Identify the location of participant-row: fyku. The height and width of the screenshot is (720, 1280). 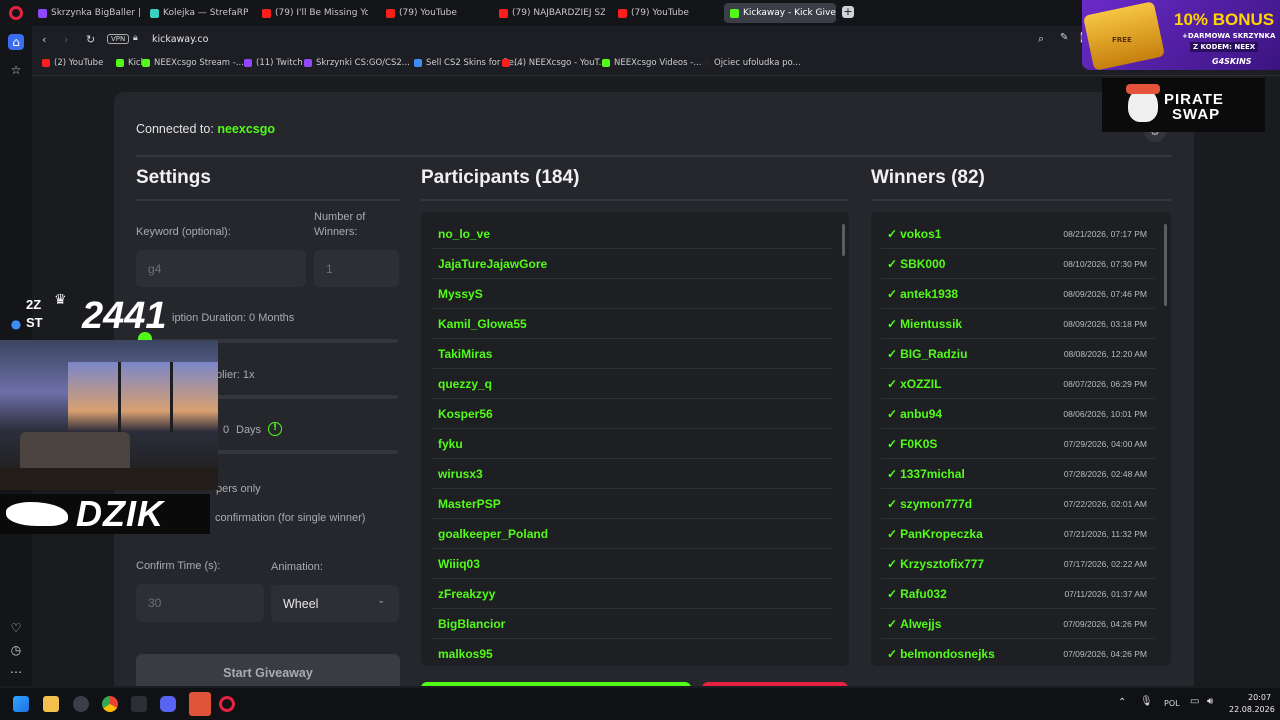
(632, 444).